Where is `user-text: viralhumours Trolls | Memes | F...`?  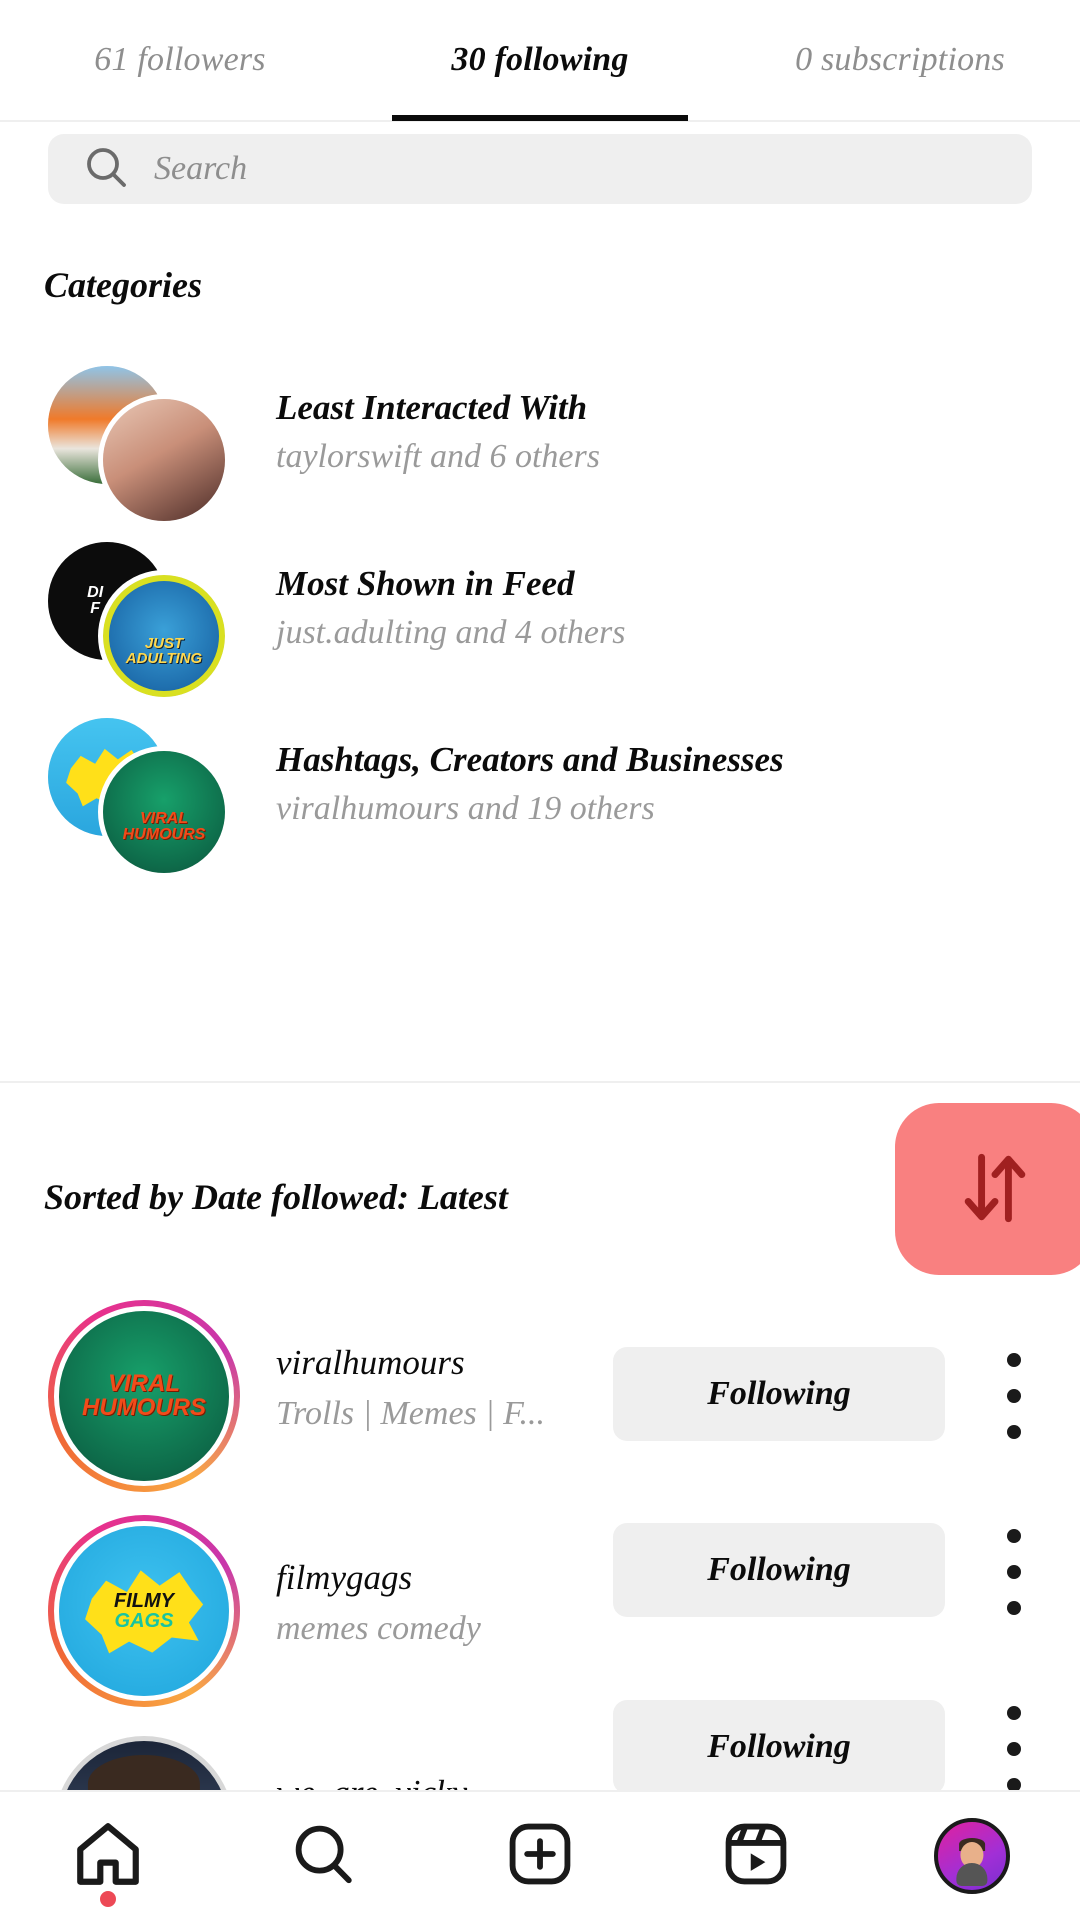
user-text: viralhumours Trolls | Memes | F... is located at coordinates (436, 1388).